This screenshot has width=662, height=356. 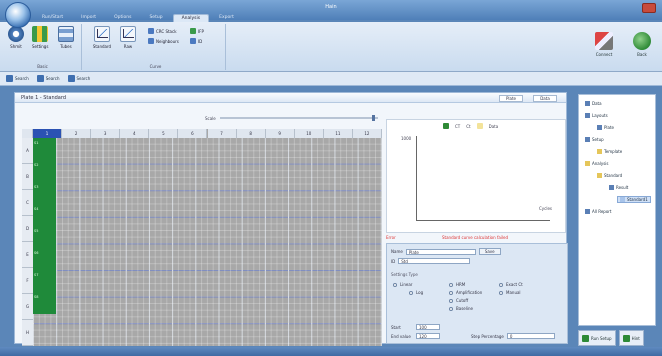 What do you see at coordinates (27, 151) in the screenshot?
I see `row-header: A` at bounding box center [27, 151].